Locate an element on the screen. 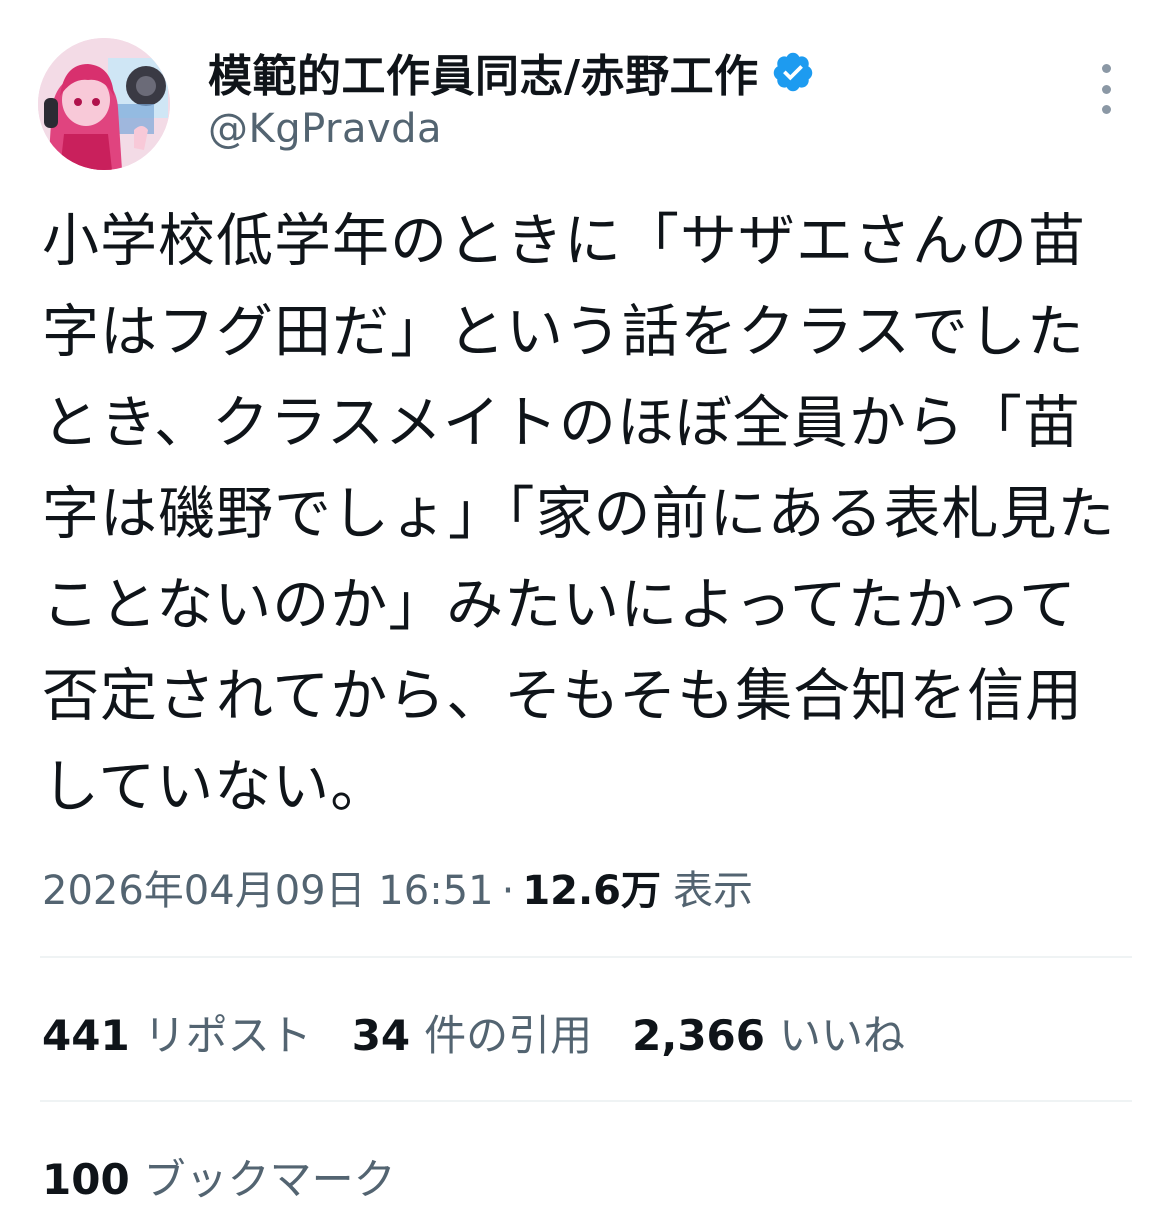 The height and width of the screenshot is (1211, 1171). views-label: 表示 is located at coordinates (713, 891).